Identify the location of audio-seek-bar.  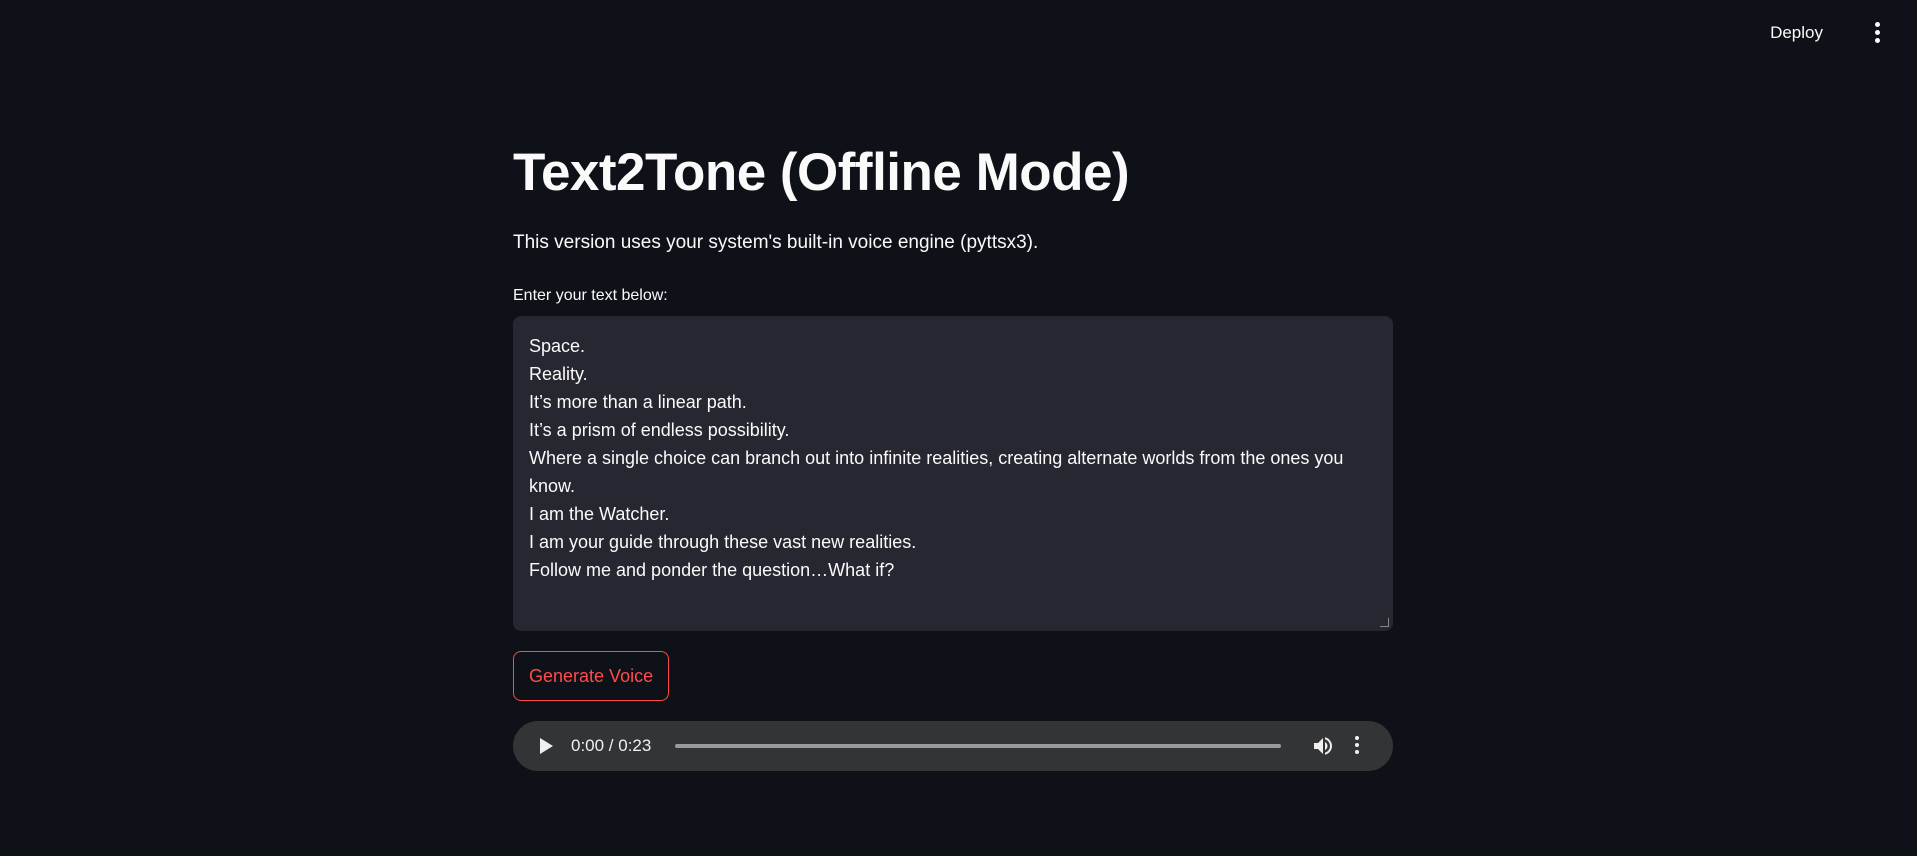
(978, 746).